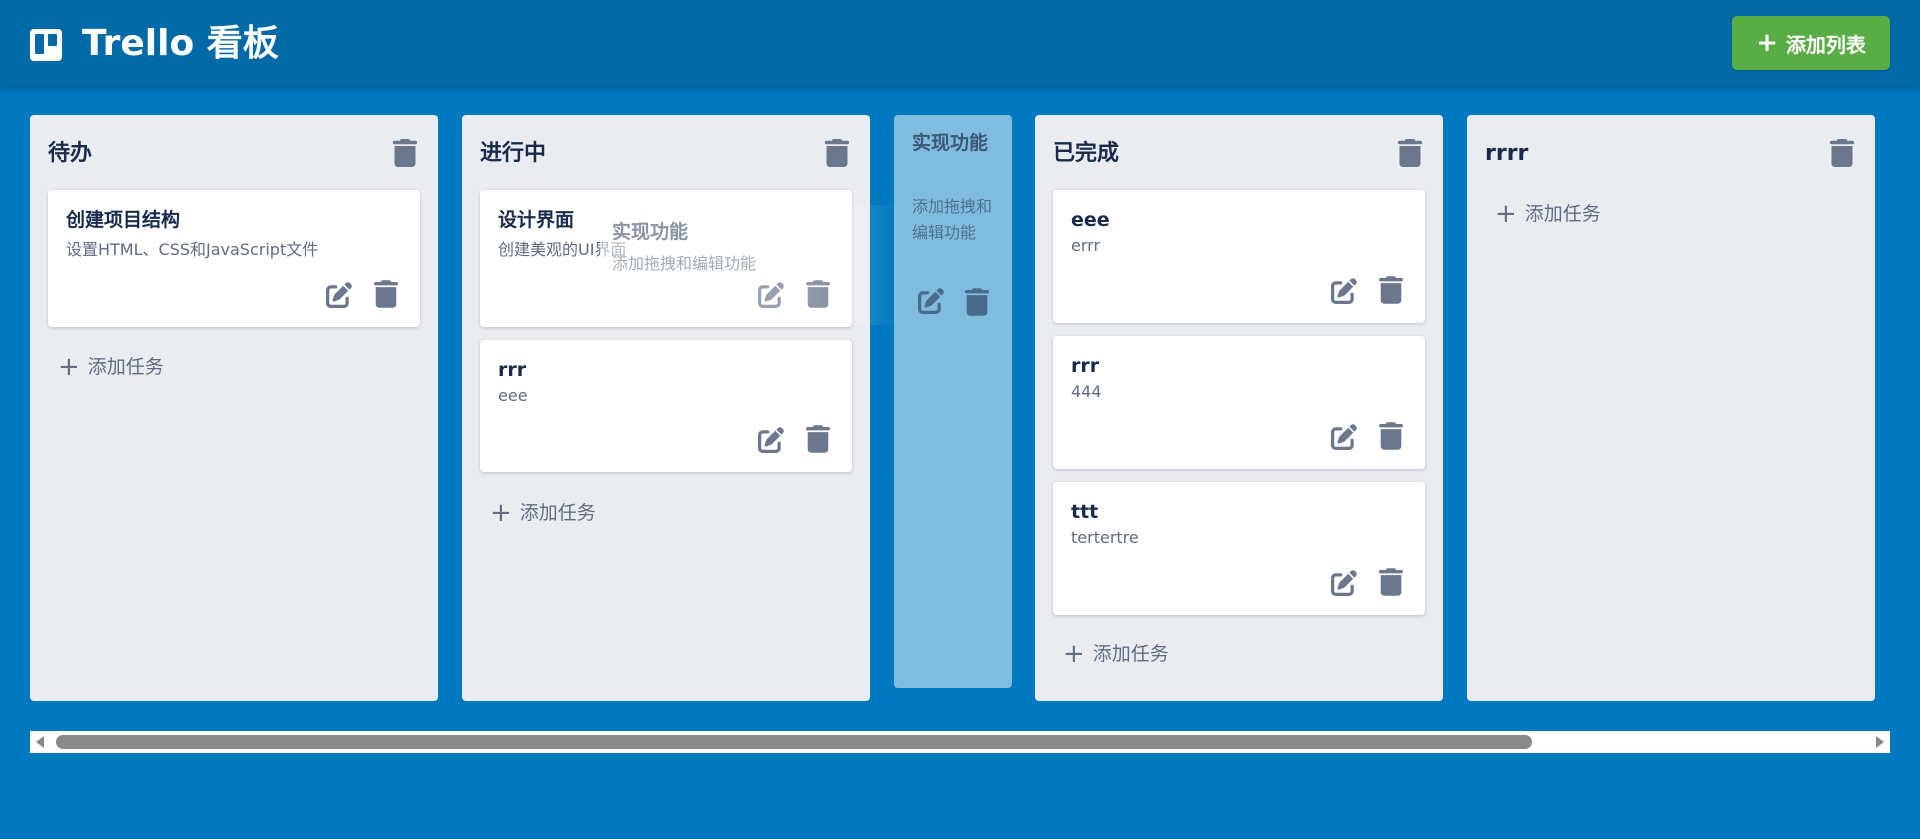 The height and width of the screenshot is (839, 1920). Describe the element at coordinates (40, 742) in the screenshot. I see `scroll-left-arrow-icon` at that location.